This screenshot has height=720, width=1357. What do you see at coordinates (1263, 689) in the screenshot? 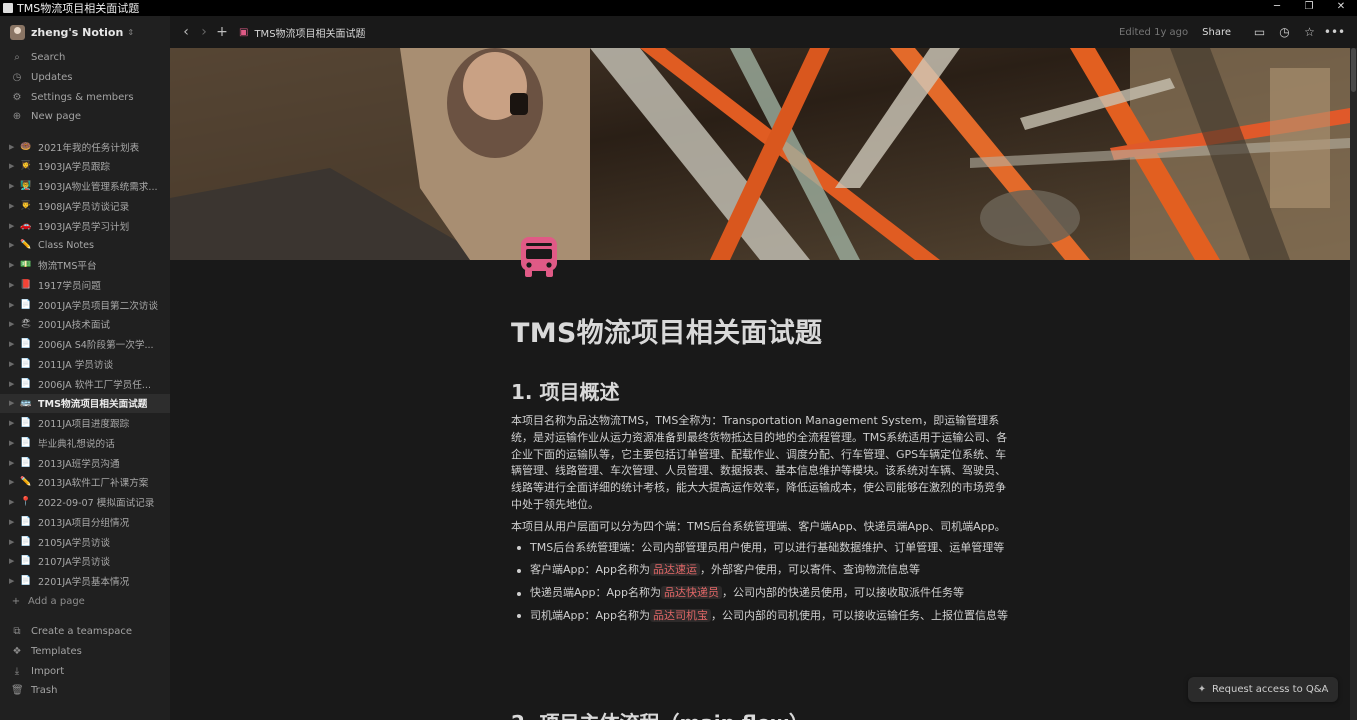
I see `request-qa-button: ✦ Request access to Q&A ›` at bounding box center [1263, 689].